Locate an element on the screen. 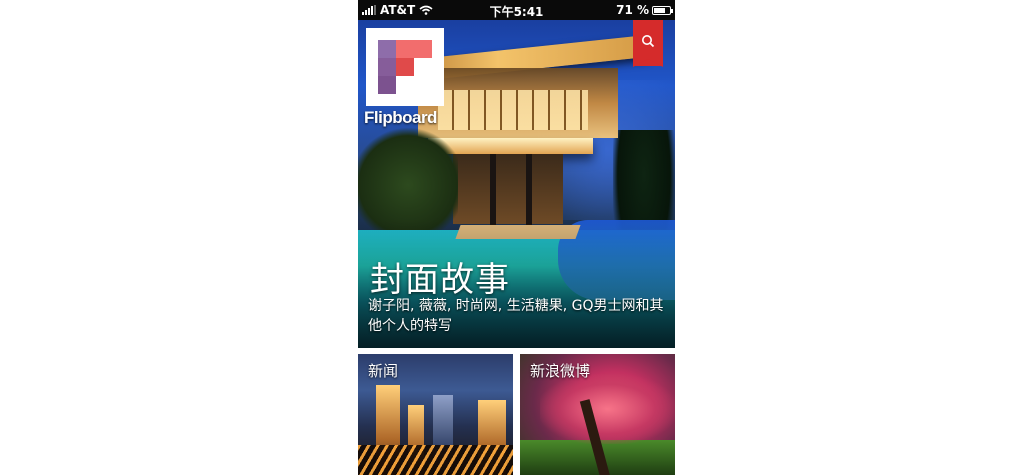 This screenshot has height=475, width=1024. battery-icon is located at coordinates (662, 10).